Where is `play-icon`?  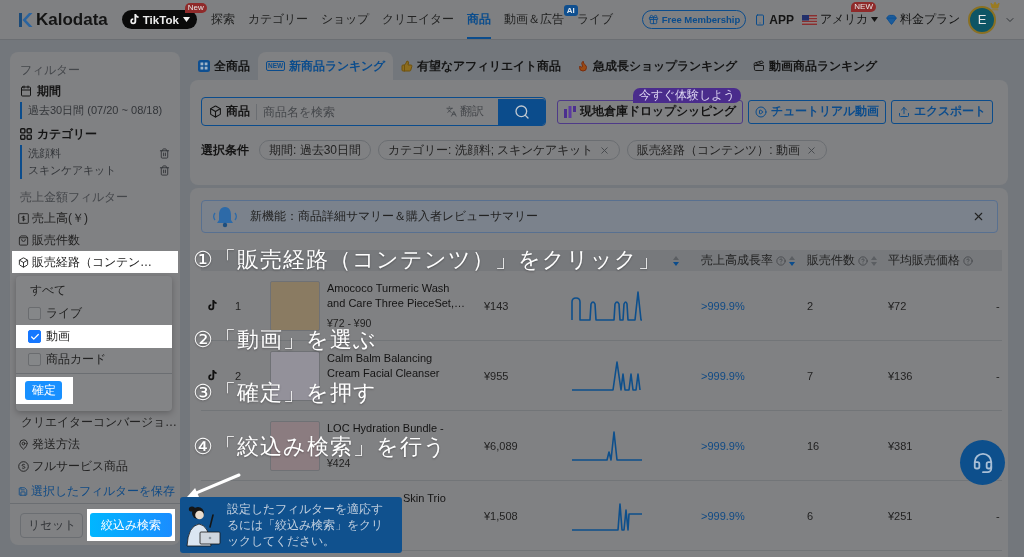
play-icon is located at coordinates (761, 111).